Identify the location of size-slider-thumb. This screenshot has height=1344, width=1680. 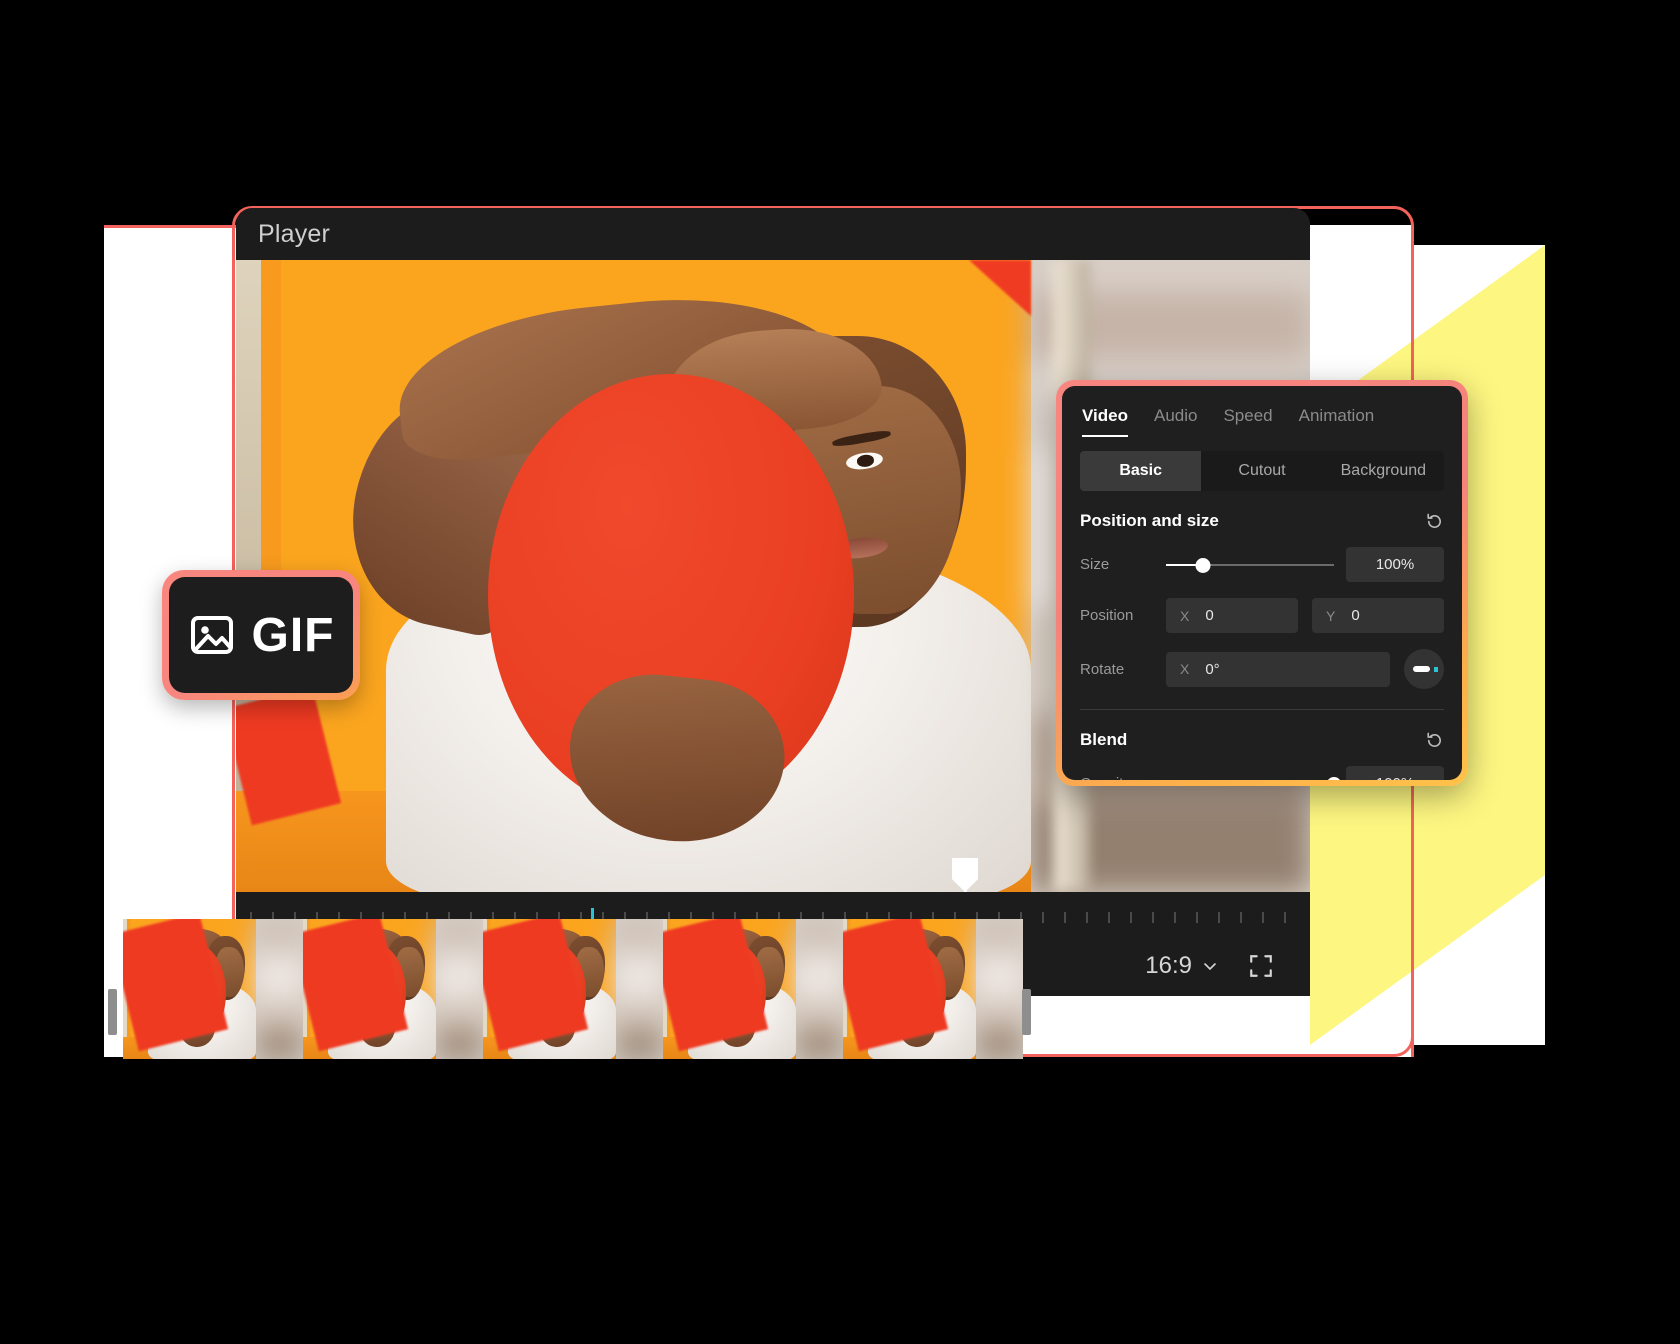
(1203, 565).